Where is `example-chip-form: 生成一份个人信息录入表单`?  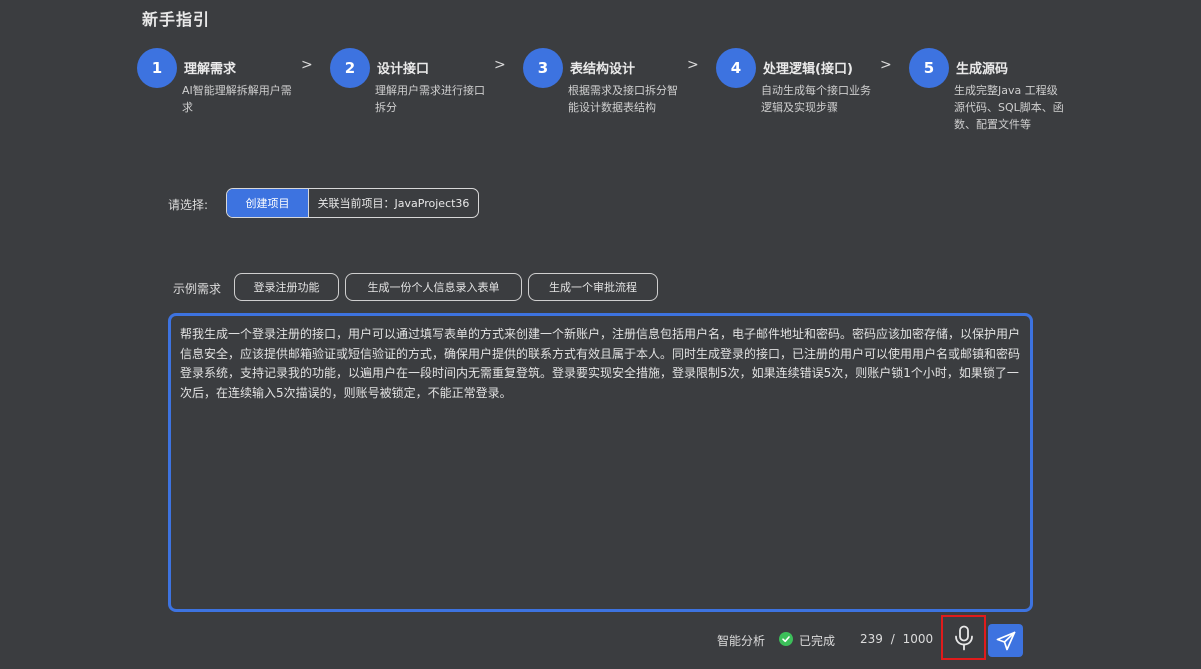
example-chip-form: 生成一份个人信息录入表单 is located at coordinates (433, 287).